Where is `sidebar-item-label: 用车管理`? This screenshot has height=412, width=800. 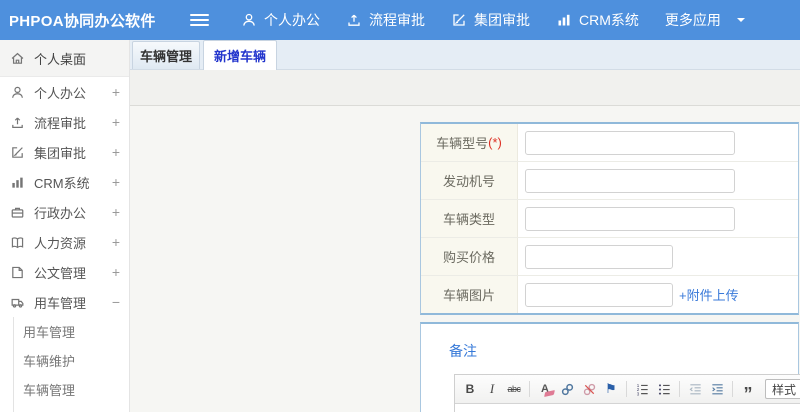
sidebar-item-label: 用车管理 is located at coordinates (60, 303).